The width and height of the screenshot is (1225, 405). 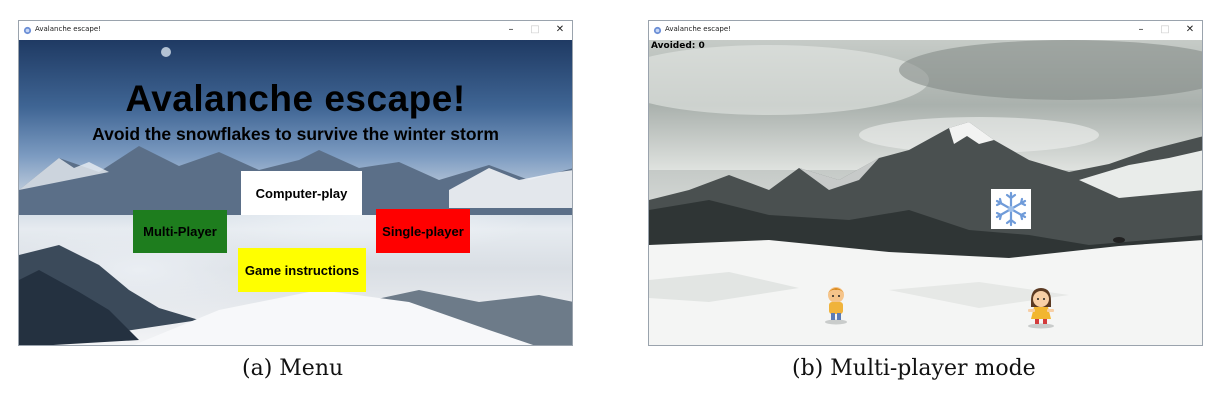 What do you see at coordinates (836, 306) in the screenshot?
I see `player-boy` at bounding box center [836, 306].